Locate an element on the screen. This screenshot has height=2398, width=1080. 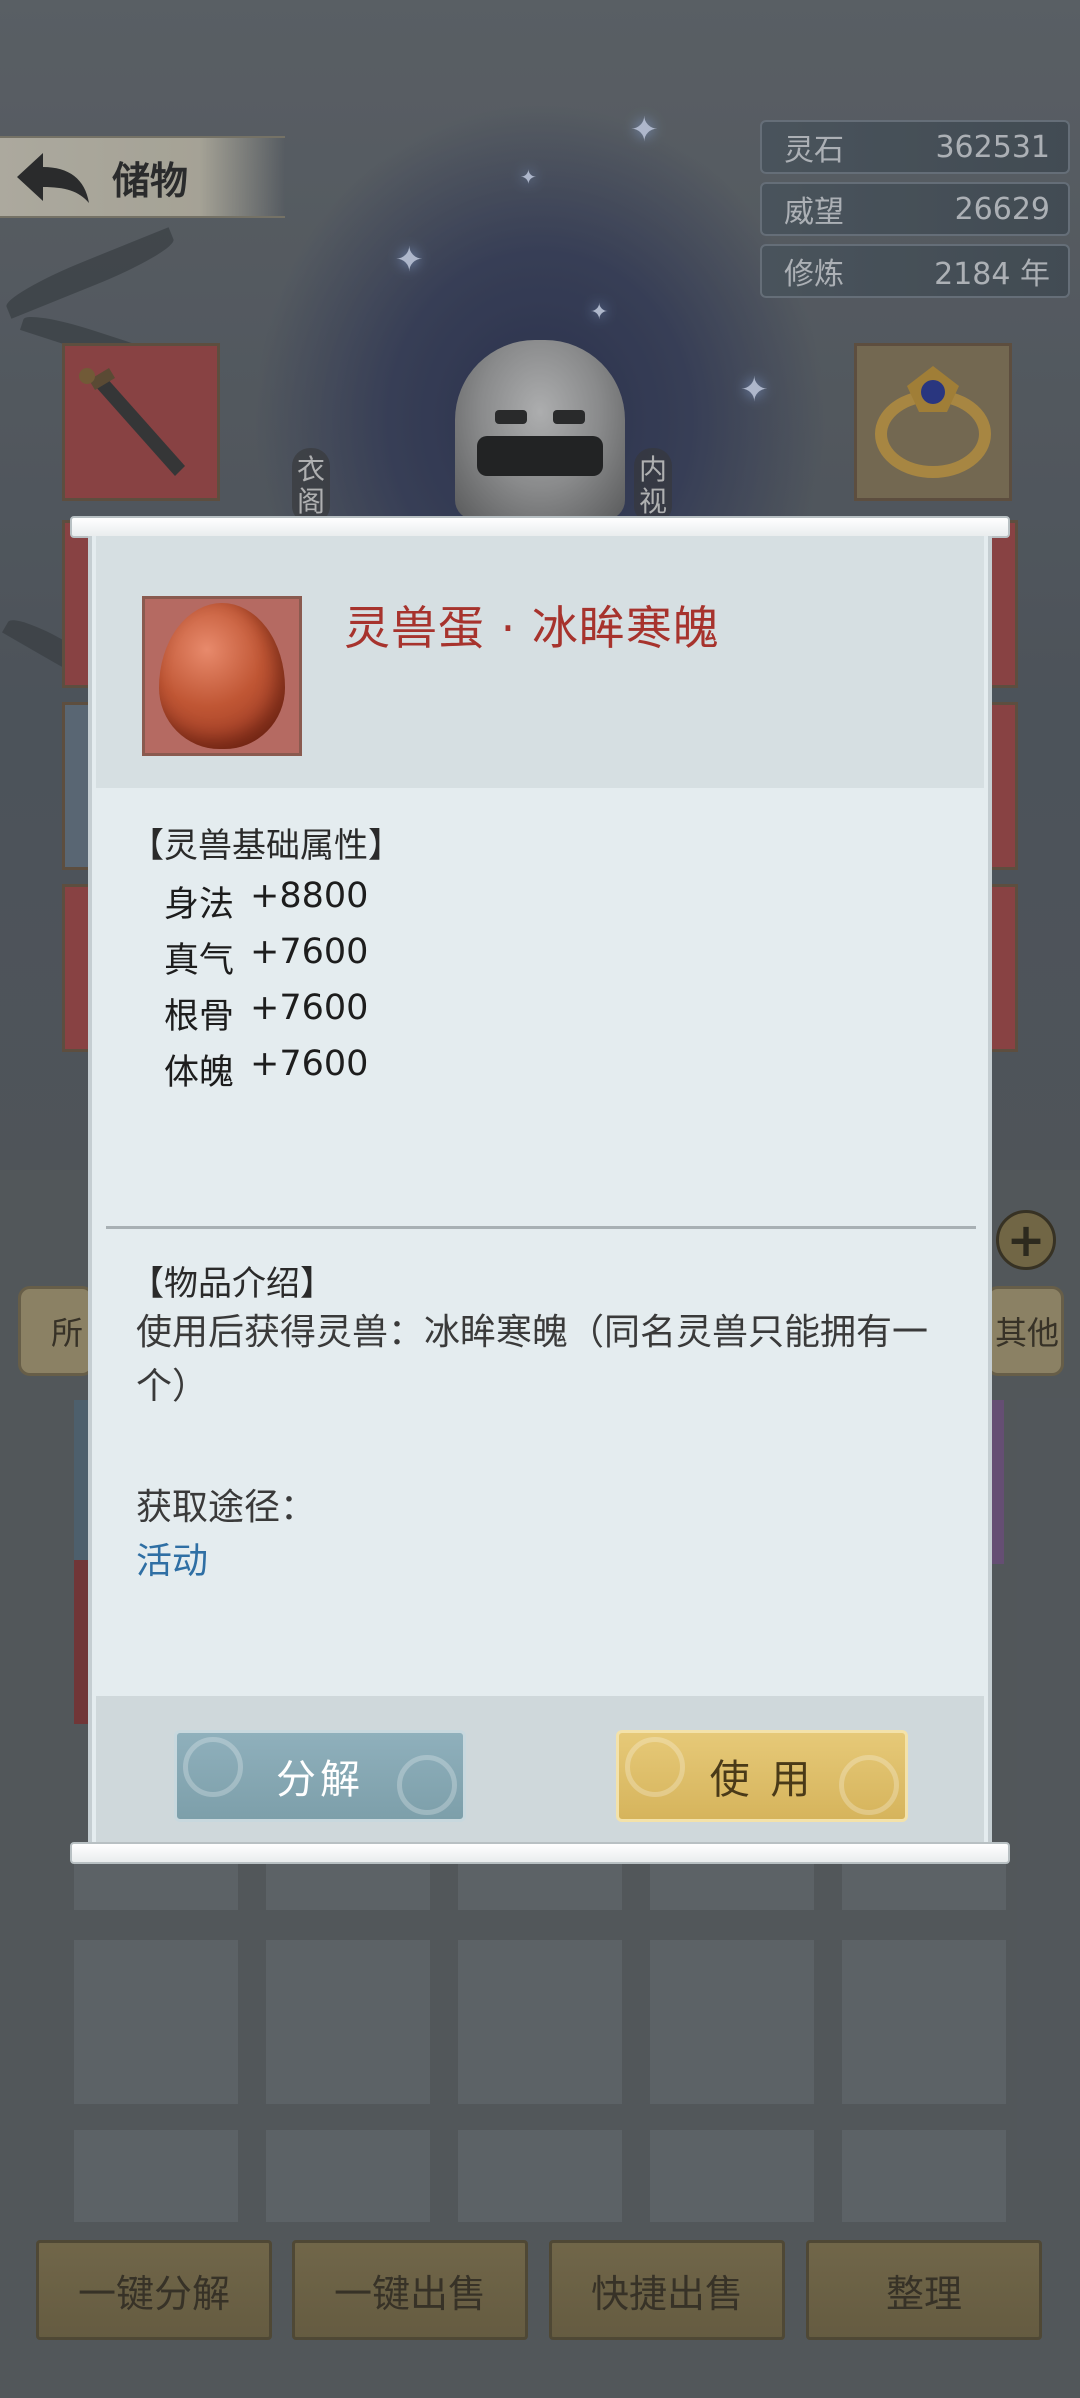
item-icon is located at coordinates (222, 676).